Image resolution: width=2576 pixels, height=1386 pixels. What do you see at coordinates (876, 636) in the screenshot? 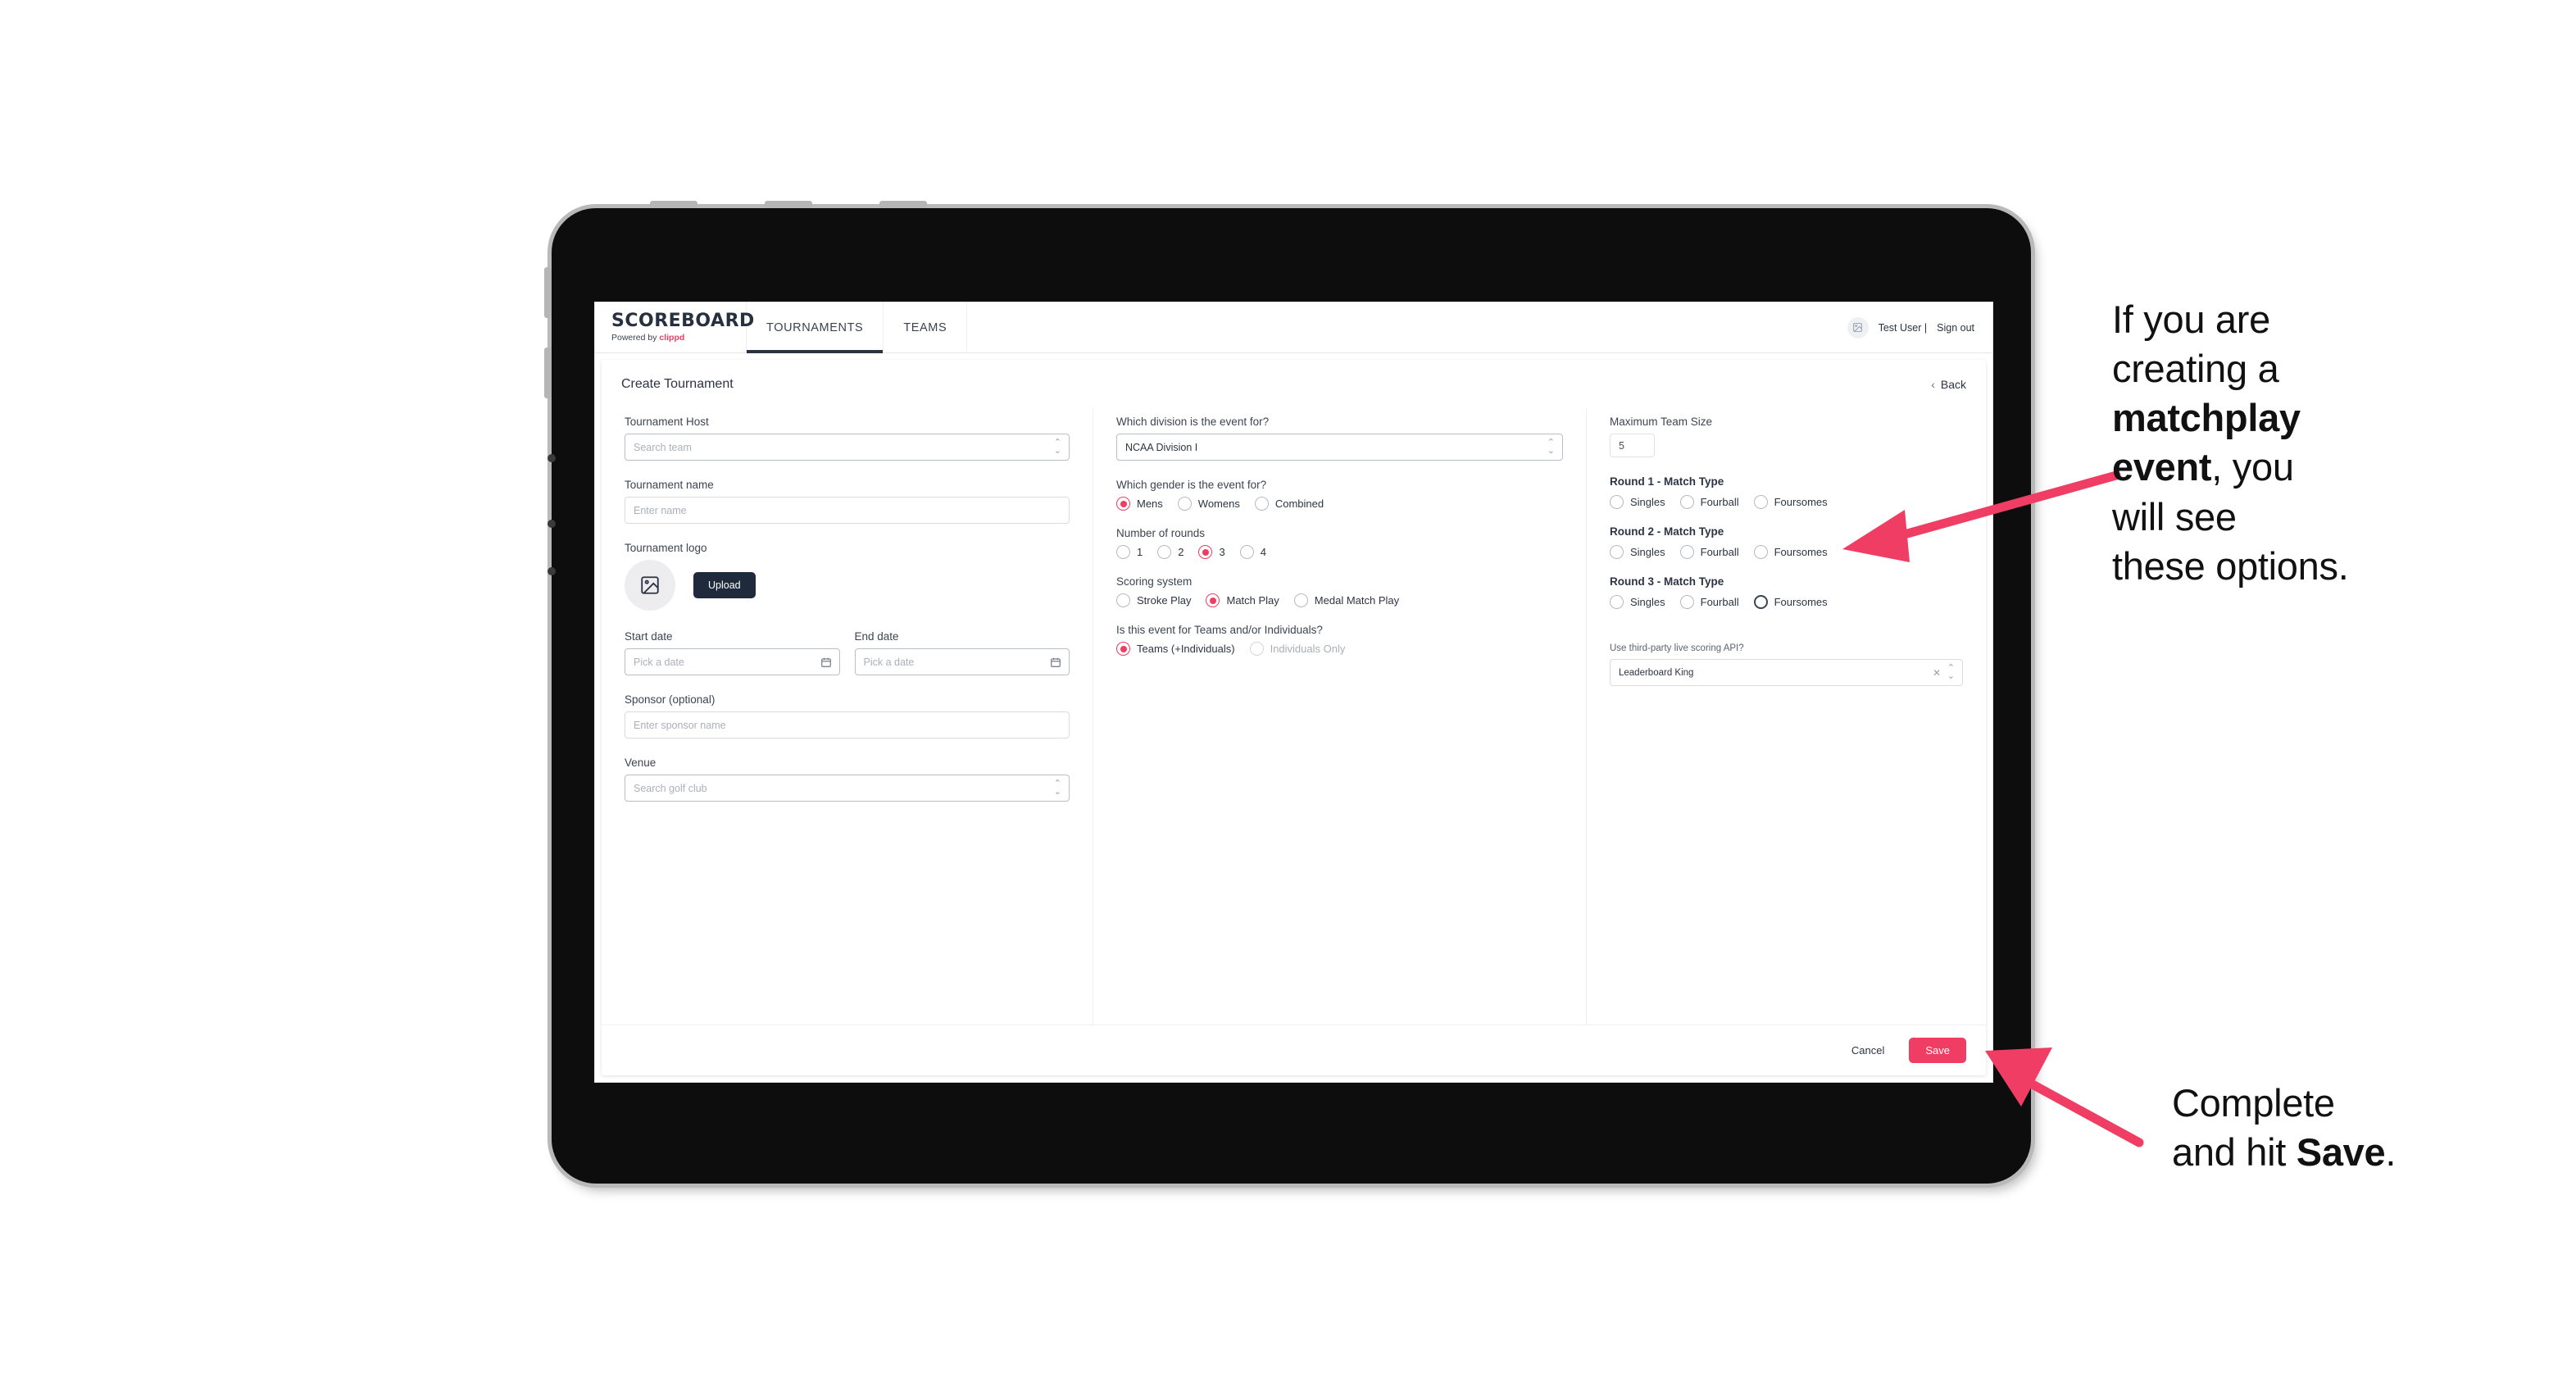
I see `end-date-label: End date` at bounding box center [876, 636].